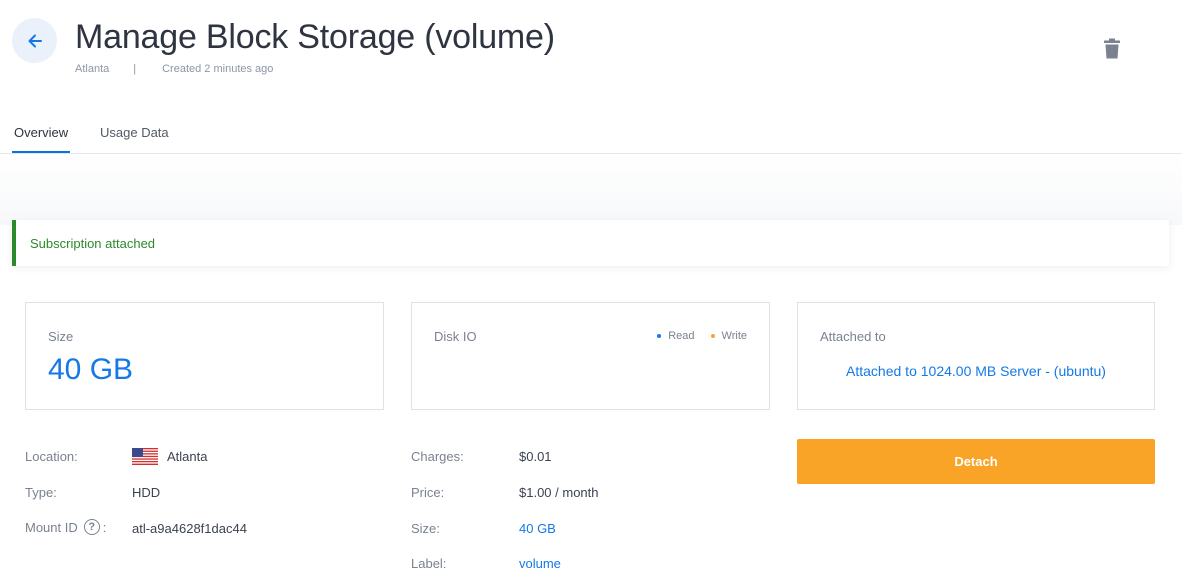  I want to click on page-meta: Atlanta | Created 2 minutes ago, so click(174, 69).